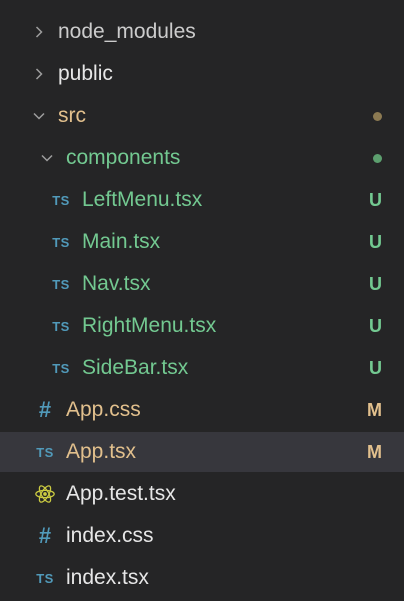 This screenshot has width=404, height=601. I want to click on tree-item-components: components, so click(202, 158).